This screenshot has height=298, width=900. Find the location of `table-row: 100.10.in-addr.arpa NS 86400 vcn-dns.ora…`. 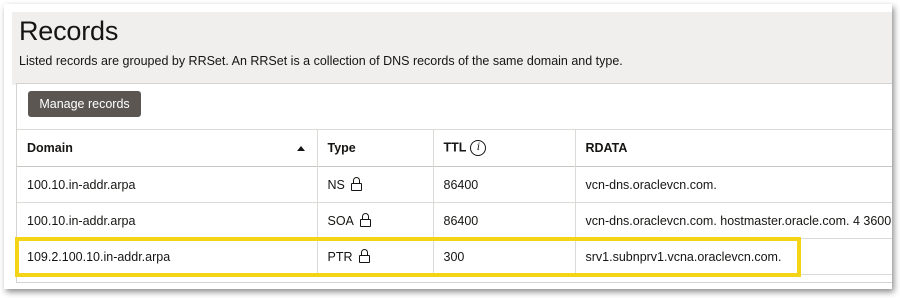

table-row: 100.10.in-addr.arpa NS 86400 vcn-dns.ora… is located at coordinates (454, 184).